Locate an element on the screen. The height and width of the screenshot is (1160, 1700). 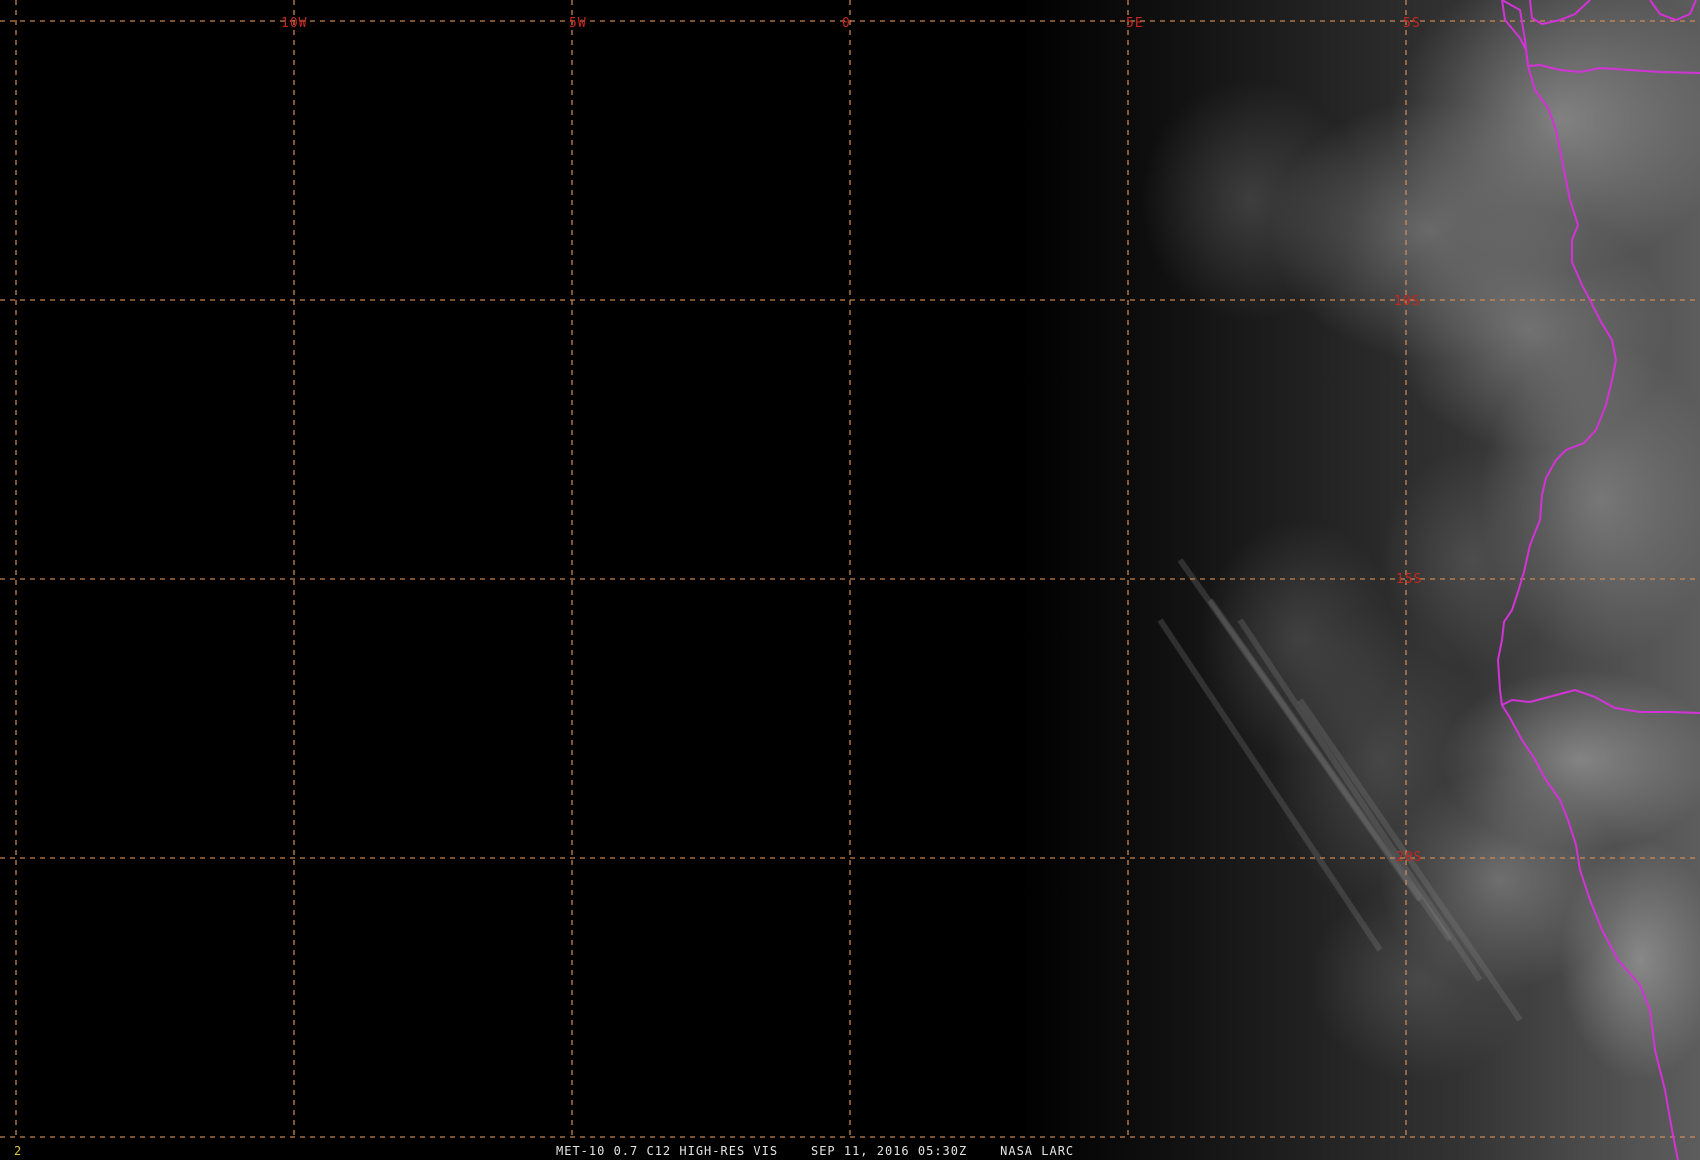
political-boundaries is located at coordinates (1598, 580).